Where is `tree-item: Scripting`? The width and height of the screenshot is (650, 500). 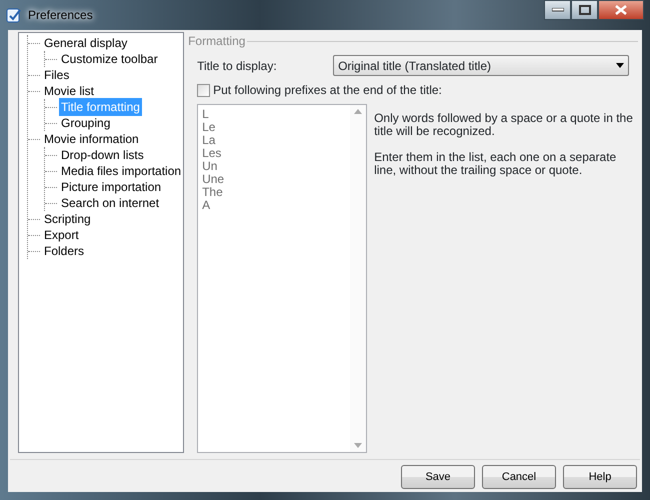 tree-item: Scripting is located at coordinates (67, 219).